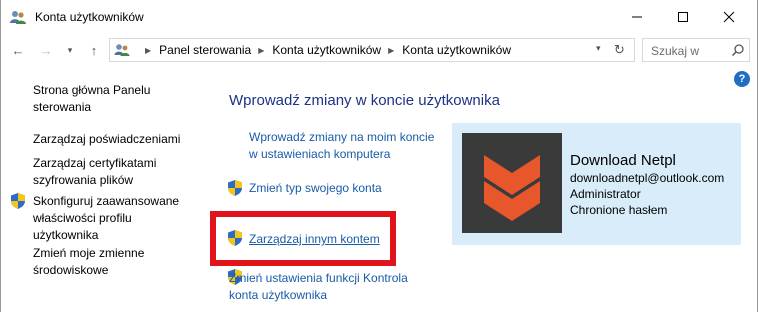  I want to click on refresh-button: ↻, so click(619, 50).